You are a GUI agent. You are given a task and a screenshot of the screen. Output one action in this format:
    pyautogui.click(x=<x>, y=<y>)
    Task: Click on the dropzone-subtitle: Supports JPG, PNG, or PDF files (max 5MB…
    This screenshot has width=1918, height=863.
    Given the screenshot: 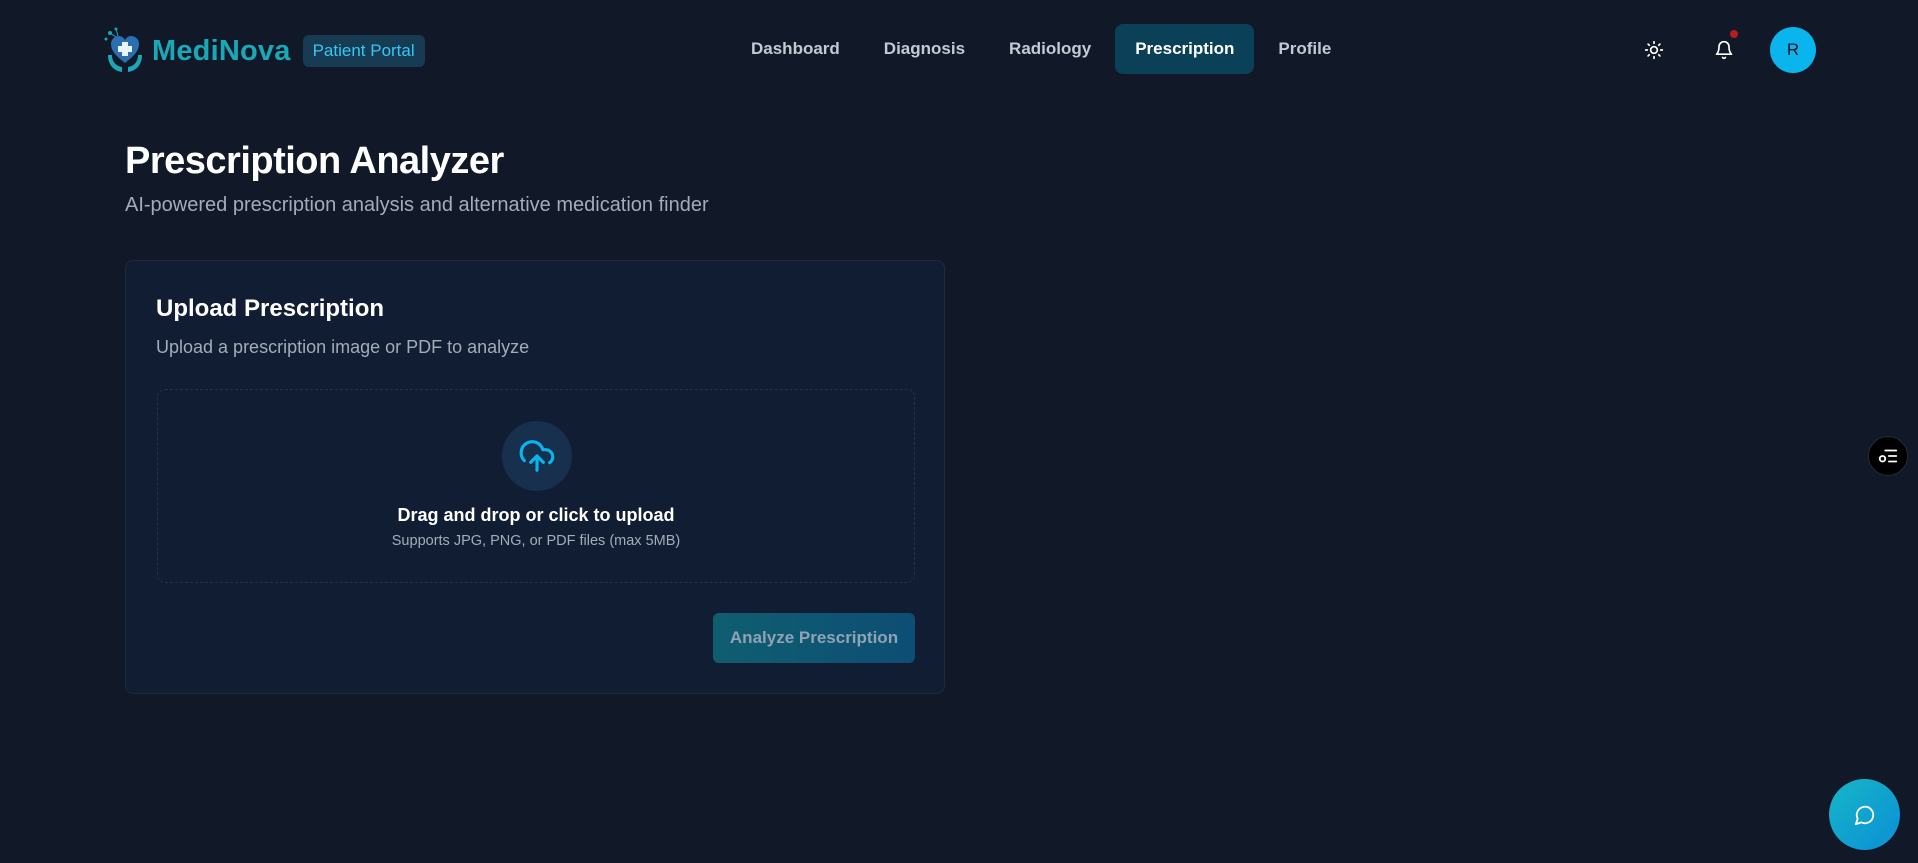 What is the action you would take?
    pyautogui.click(x=536, y=541)
    